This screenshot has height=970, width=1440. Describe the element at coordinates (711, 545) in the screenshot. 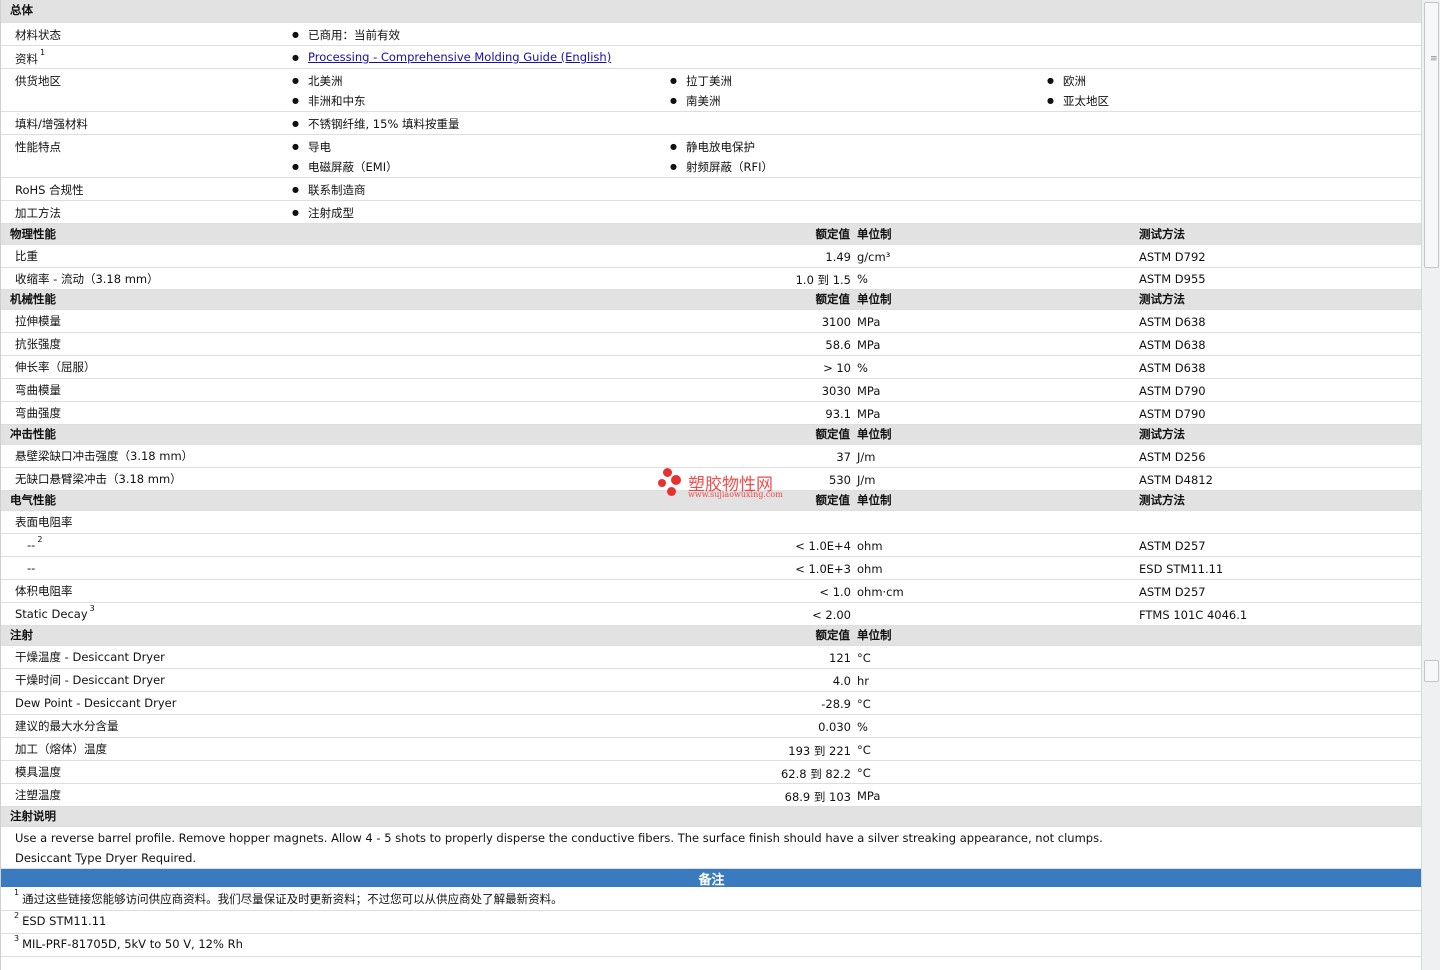

I see `table-row: -- 2 < 1.0E+4 ohm ASTM D257` at that location.